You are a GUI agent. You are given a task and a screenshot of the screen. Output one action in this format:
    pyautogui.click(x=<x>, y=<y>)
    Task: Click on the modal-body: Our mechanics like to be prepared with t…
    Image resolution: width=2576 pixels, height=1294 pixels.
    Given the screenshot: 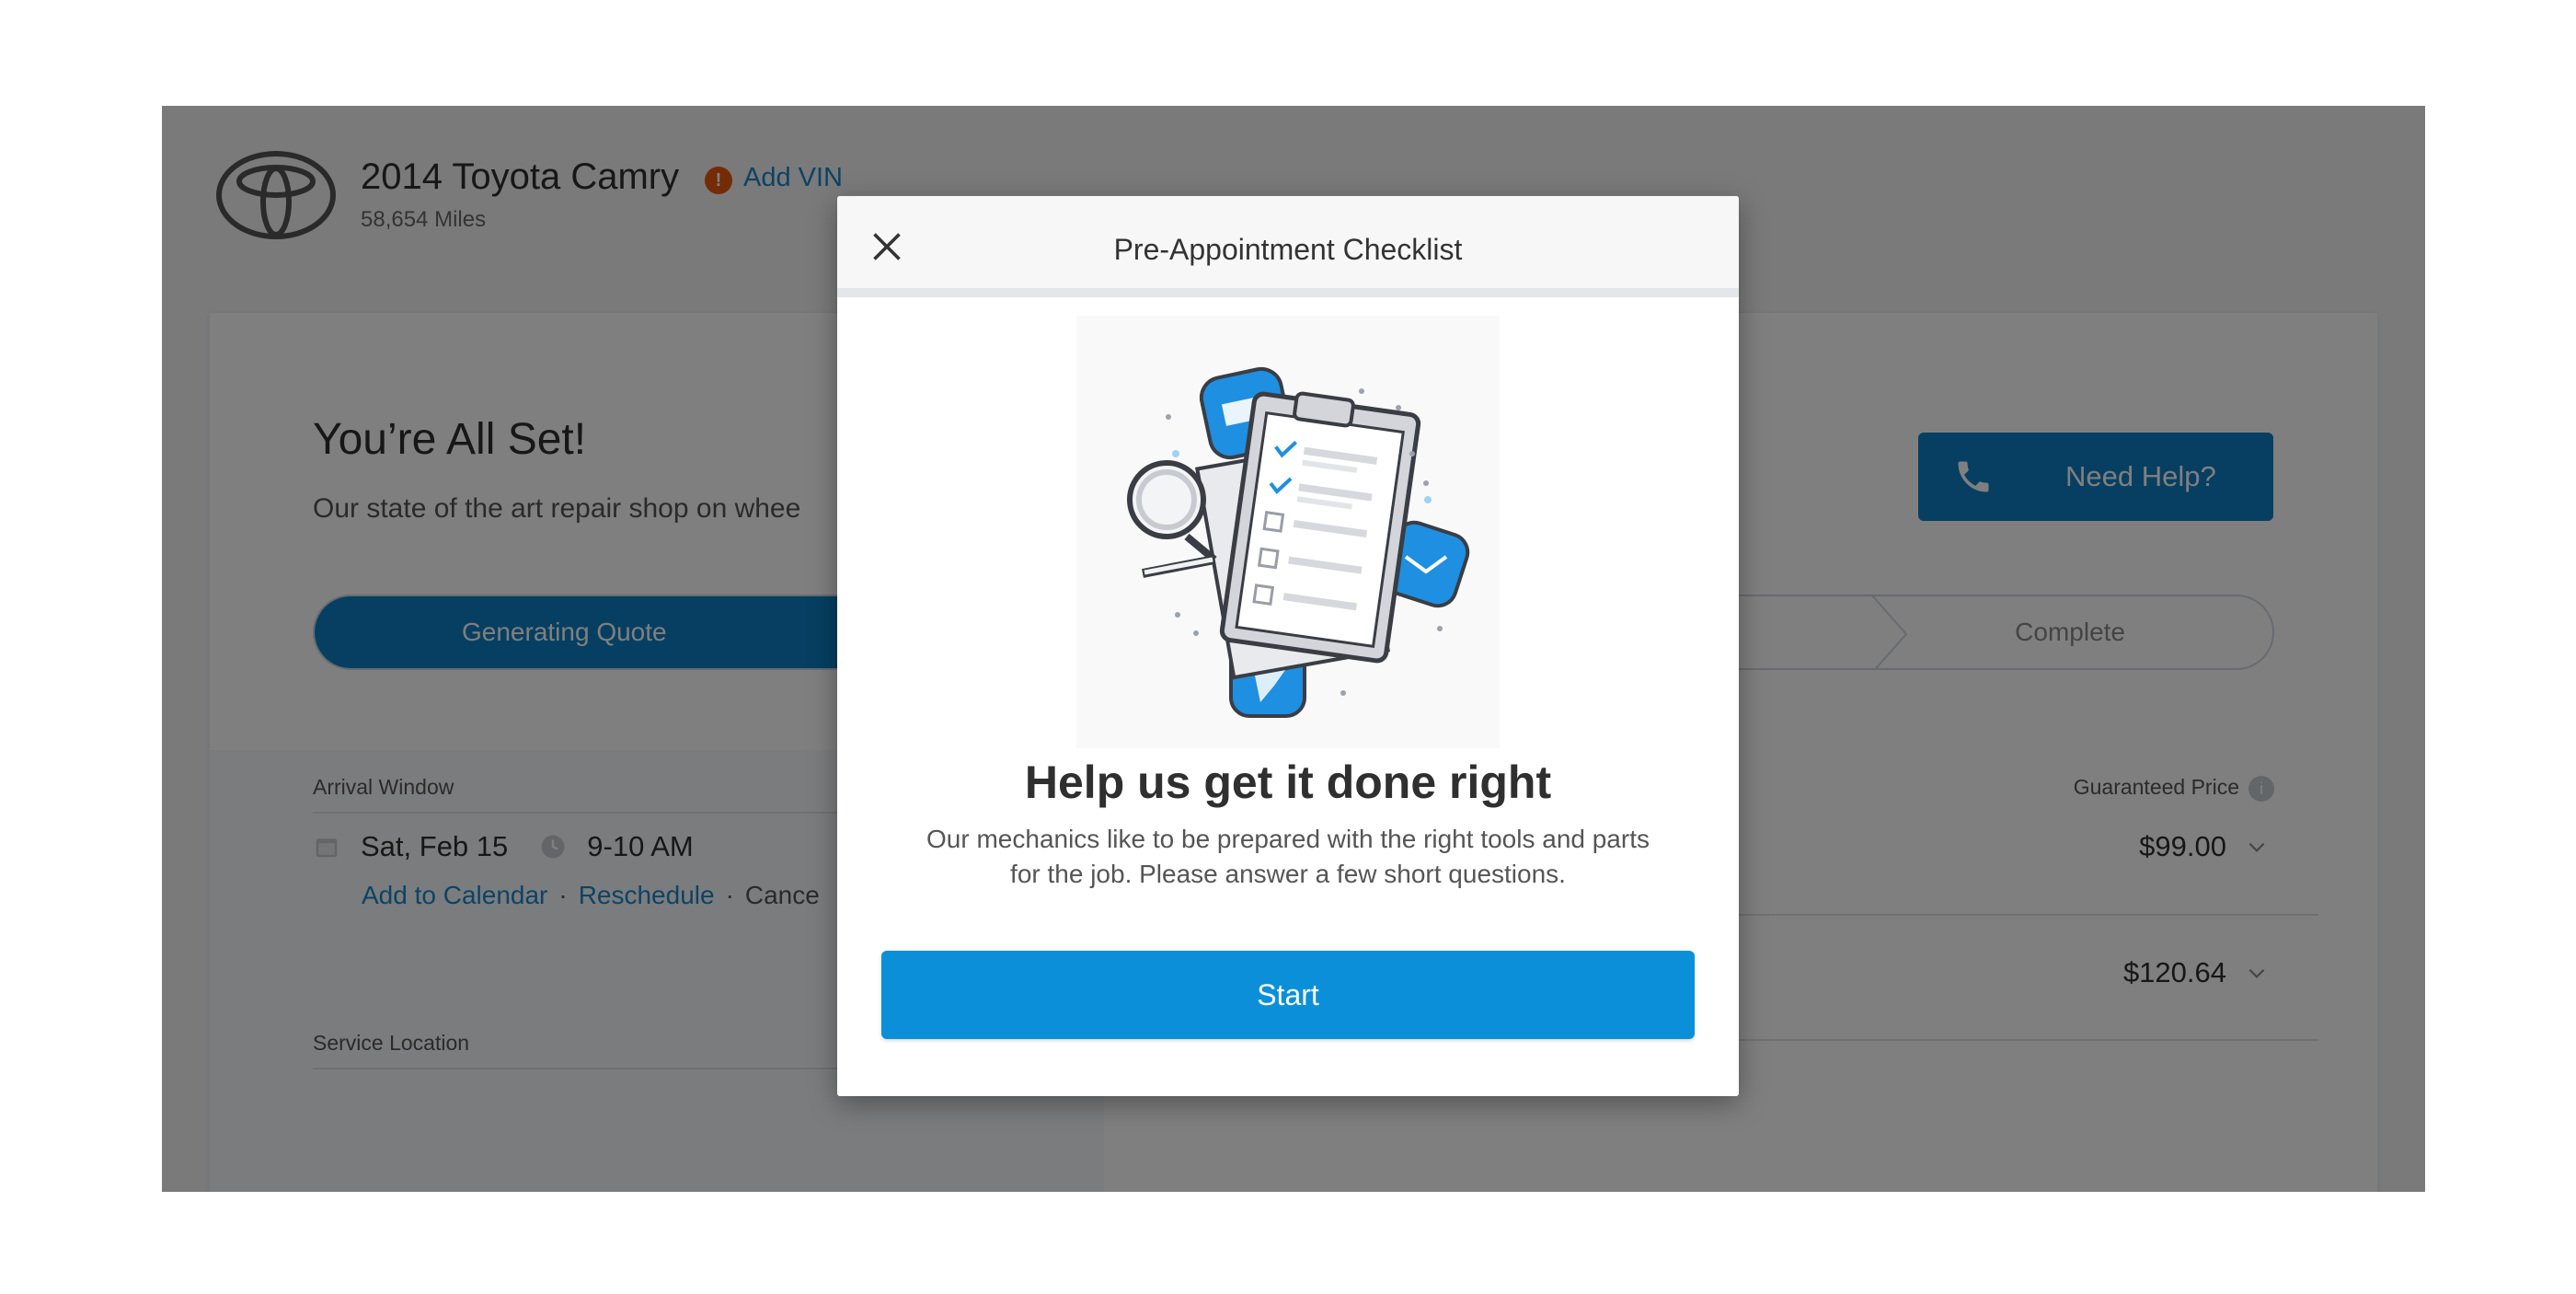 What is the action you would take?
    pyautogui.click(x=1288, y=857)
    